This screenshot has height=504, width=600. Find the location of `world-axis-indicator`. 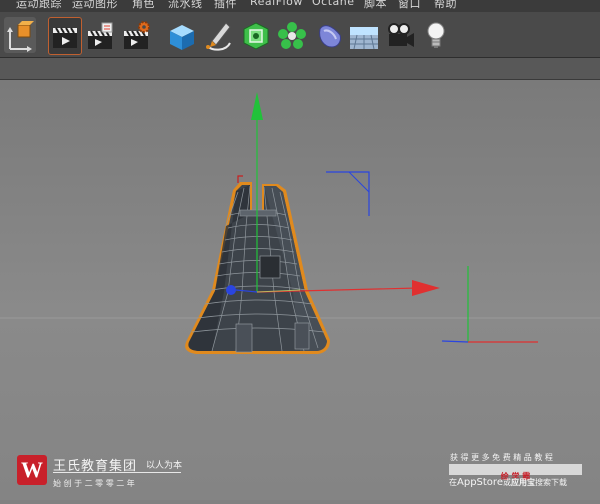

world-axis-indicator is located at coordinates (489, 304).